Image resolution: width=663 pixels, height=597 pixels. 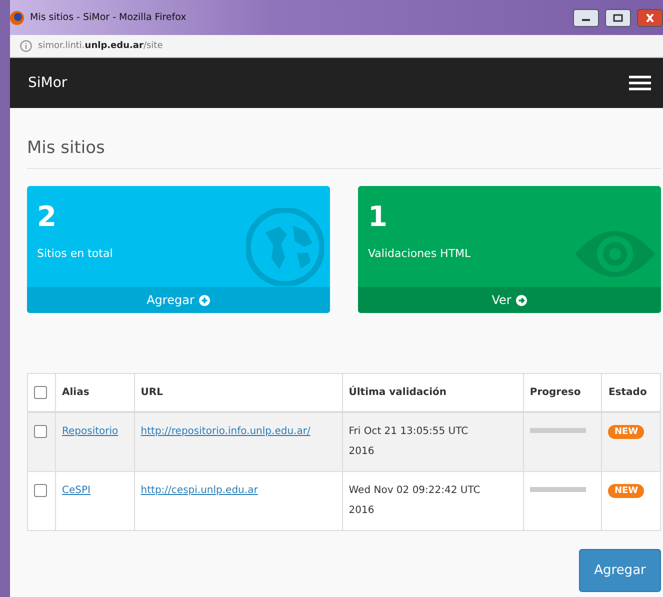 What do you see at coordinates (17, 17) in the screenshot?
I see `browser-logo-icon` at bounding box center [17, 17].